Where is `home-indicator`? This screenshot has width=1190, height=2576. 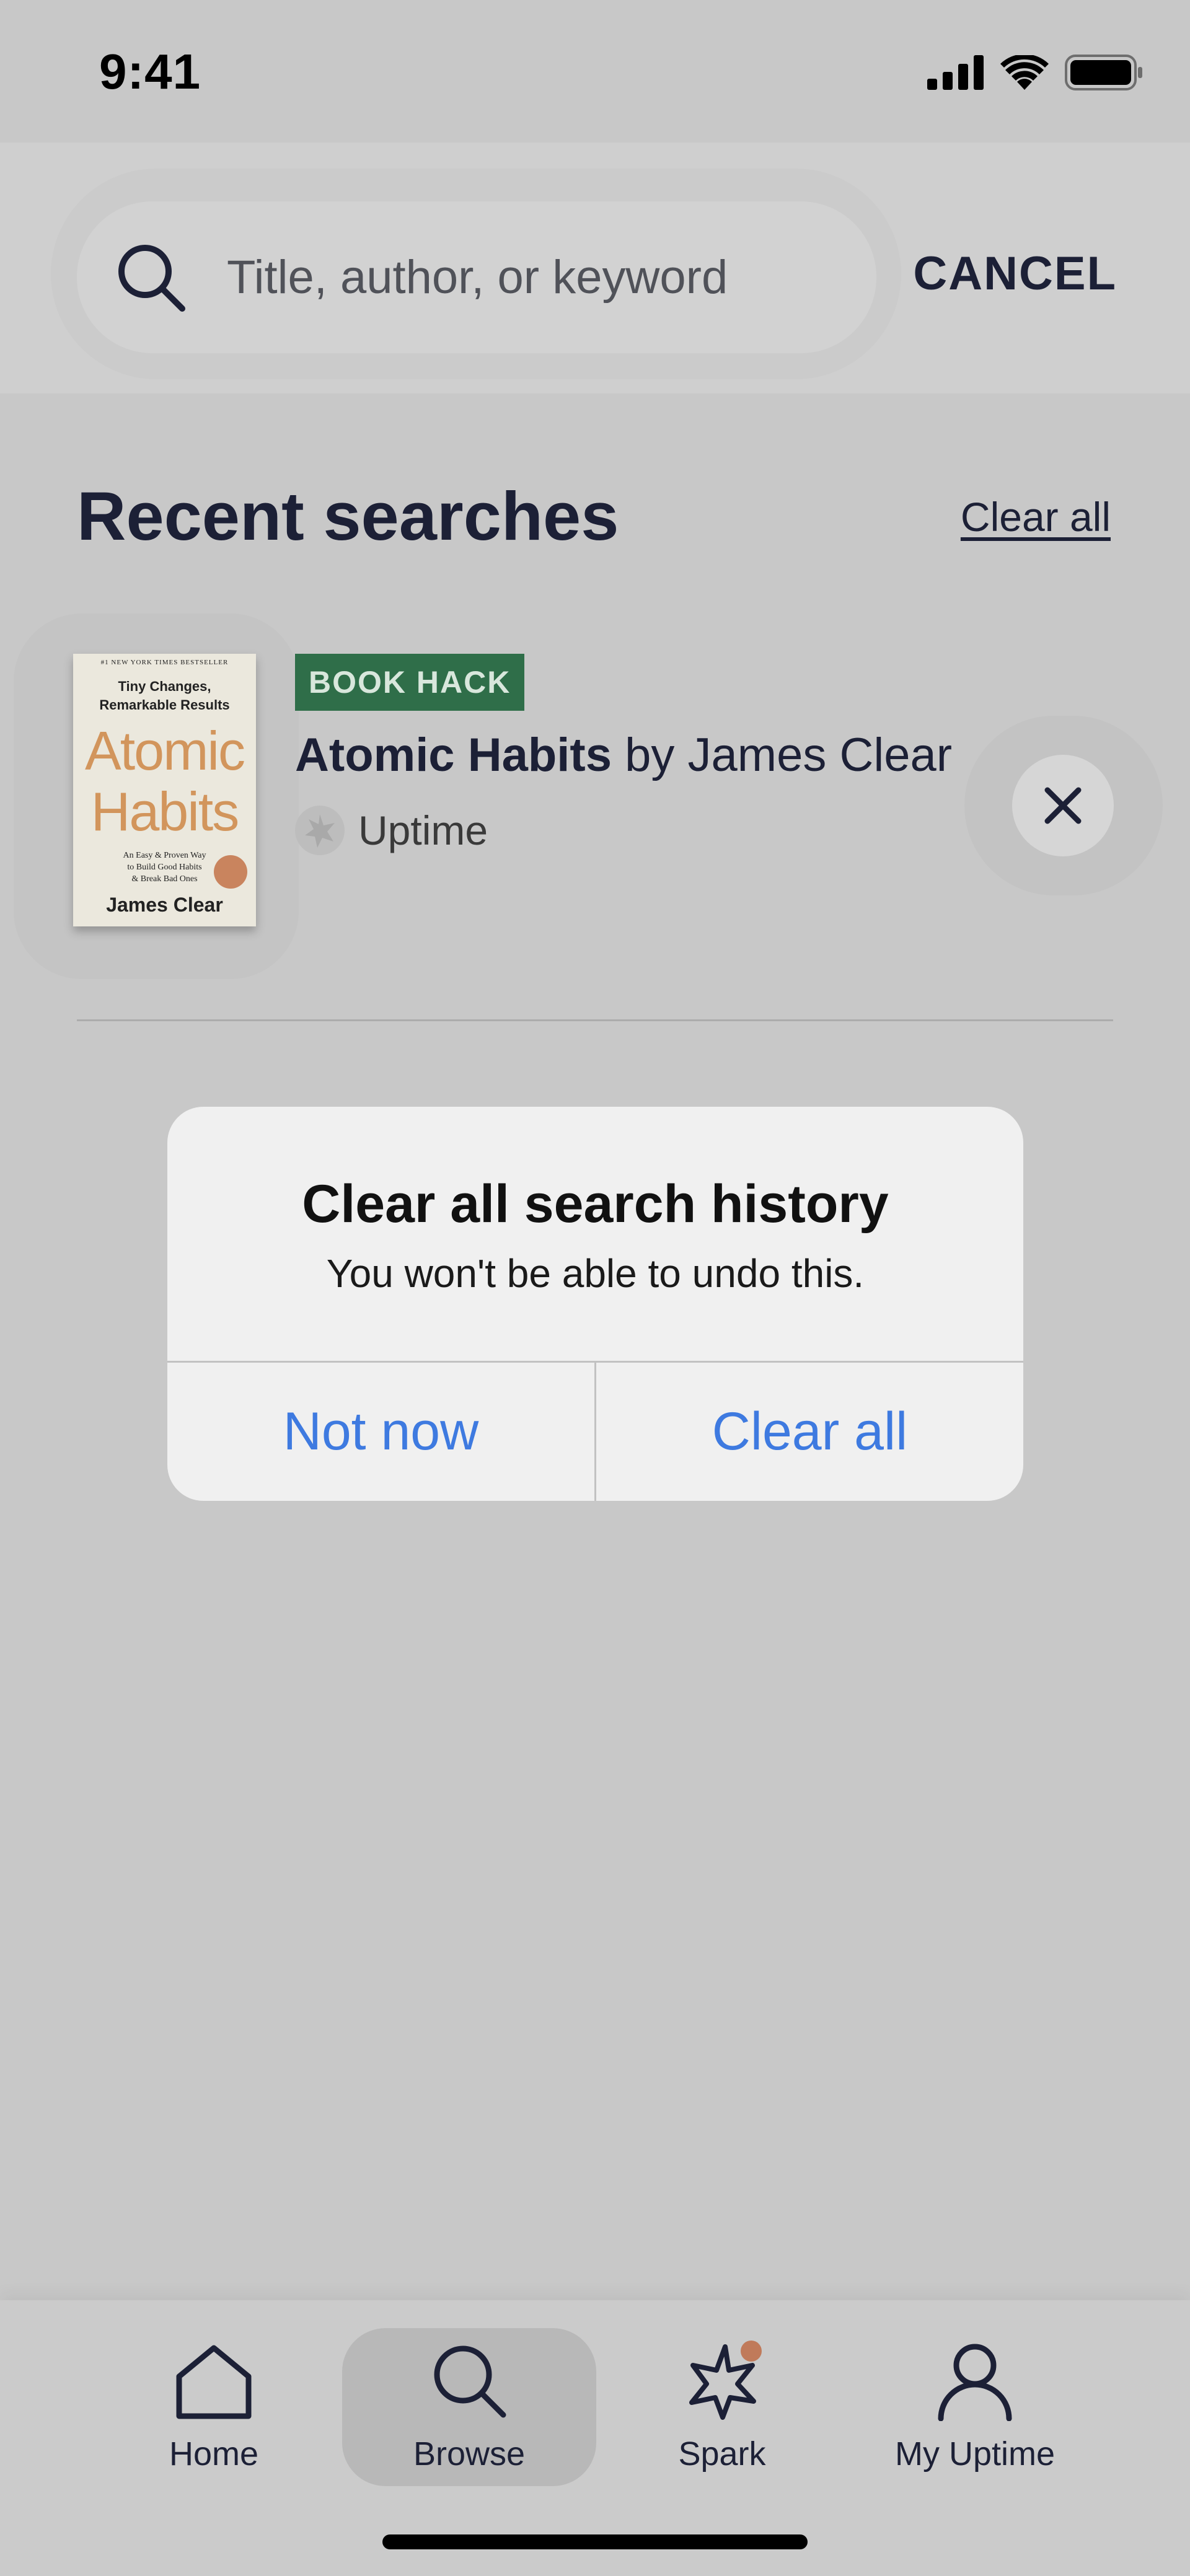
home-indicator is located at coordinates (595, 2542).